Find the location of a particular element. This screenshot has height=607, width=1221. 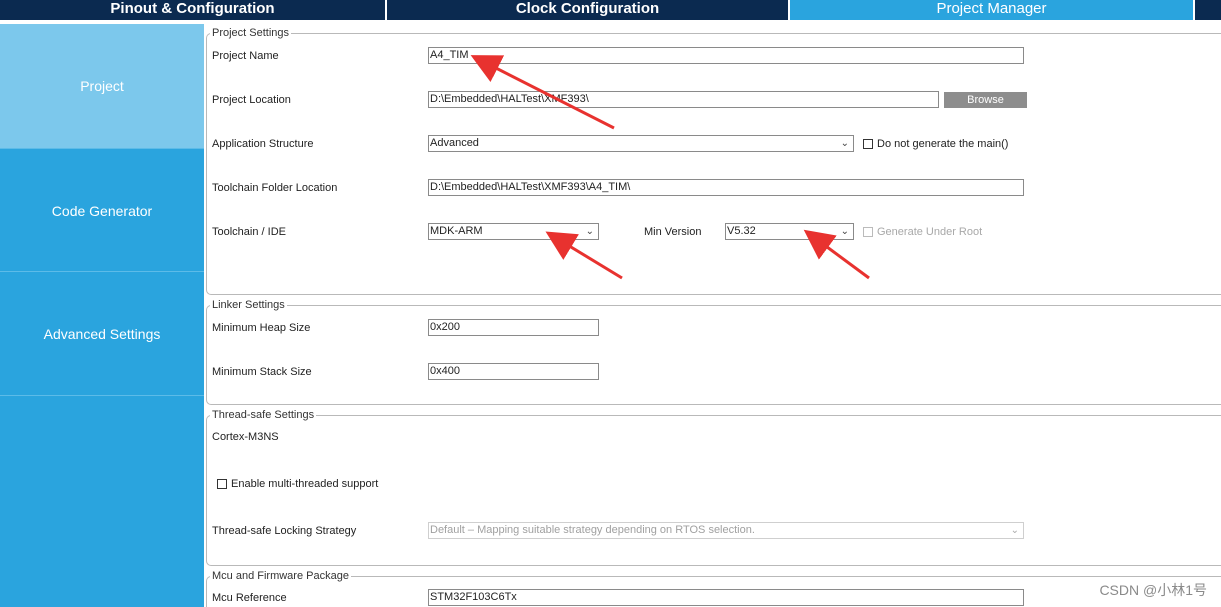

select-value: V5.32 is located at coordinates (741, 231).